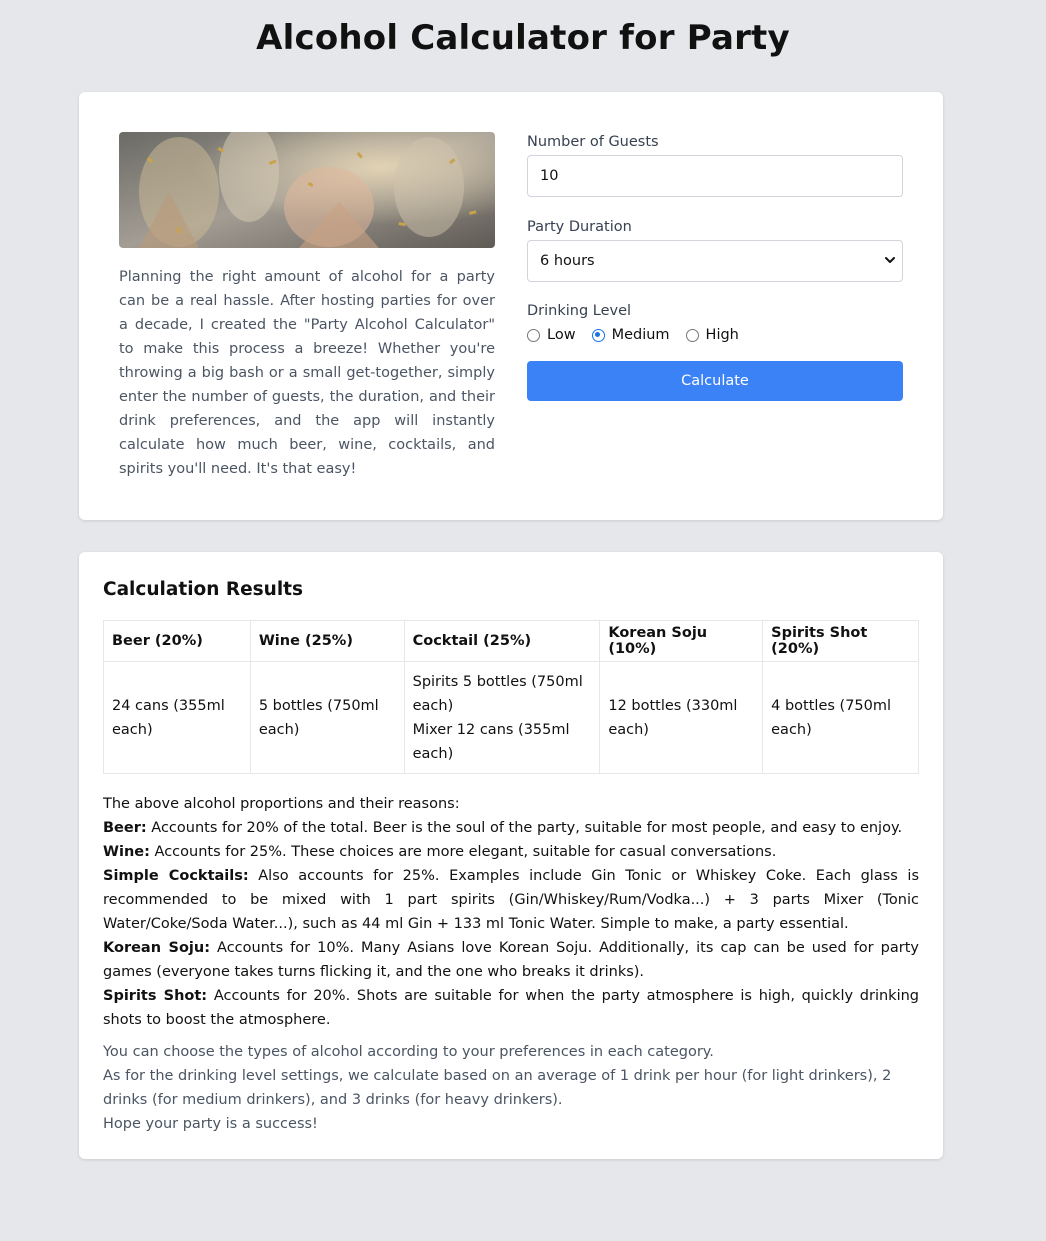 This screenshot has height=1241, width=1046. What do you see at coordinates (567, 261) in the screenshot?
I see `duration-value: 6 hours` at bounding box center [567, 261].